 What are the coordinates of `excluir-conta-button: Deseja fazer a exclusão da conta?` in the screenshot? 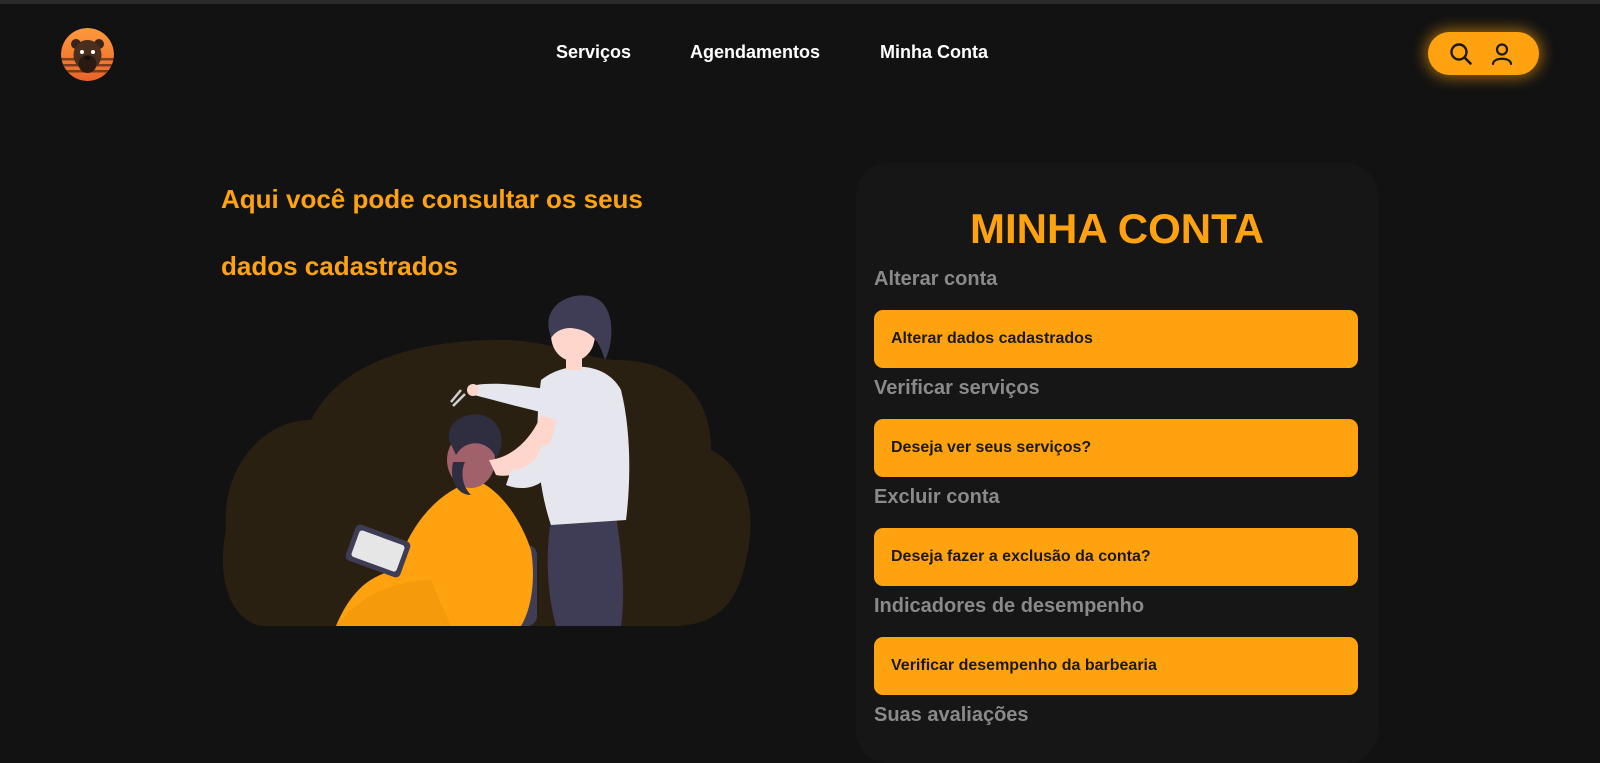 It's located at (1116, 557).